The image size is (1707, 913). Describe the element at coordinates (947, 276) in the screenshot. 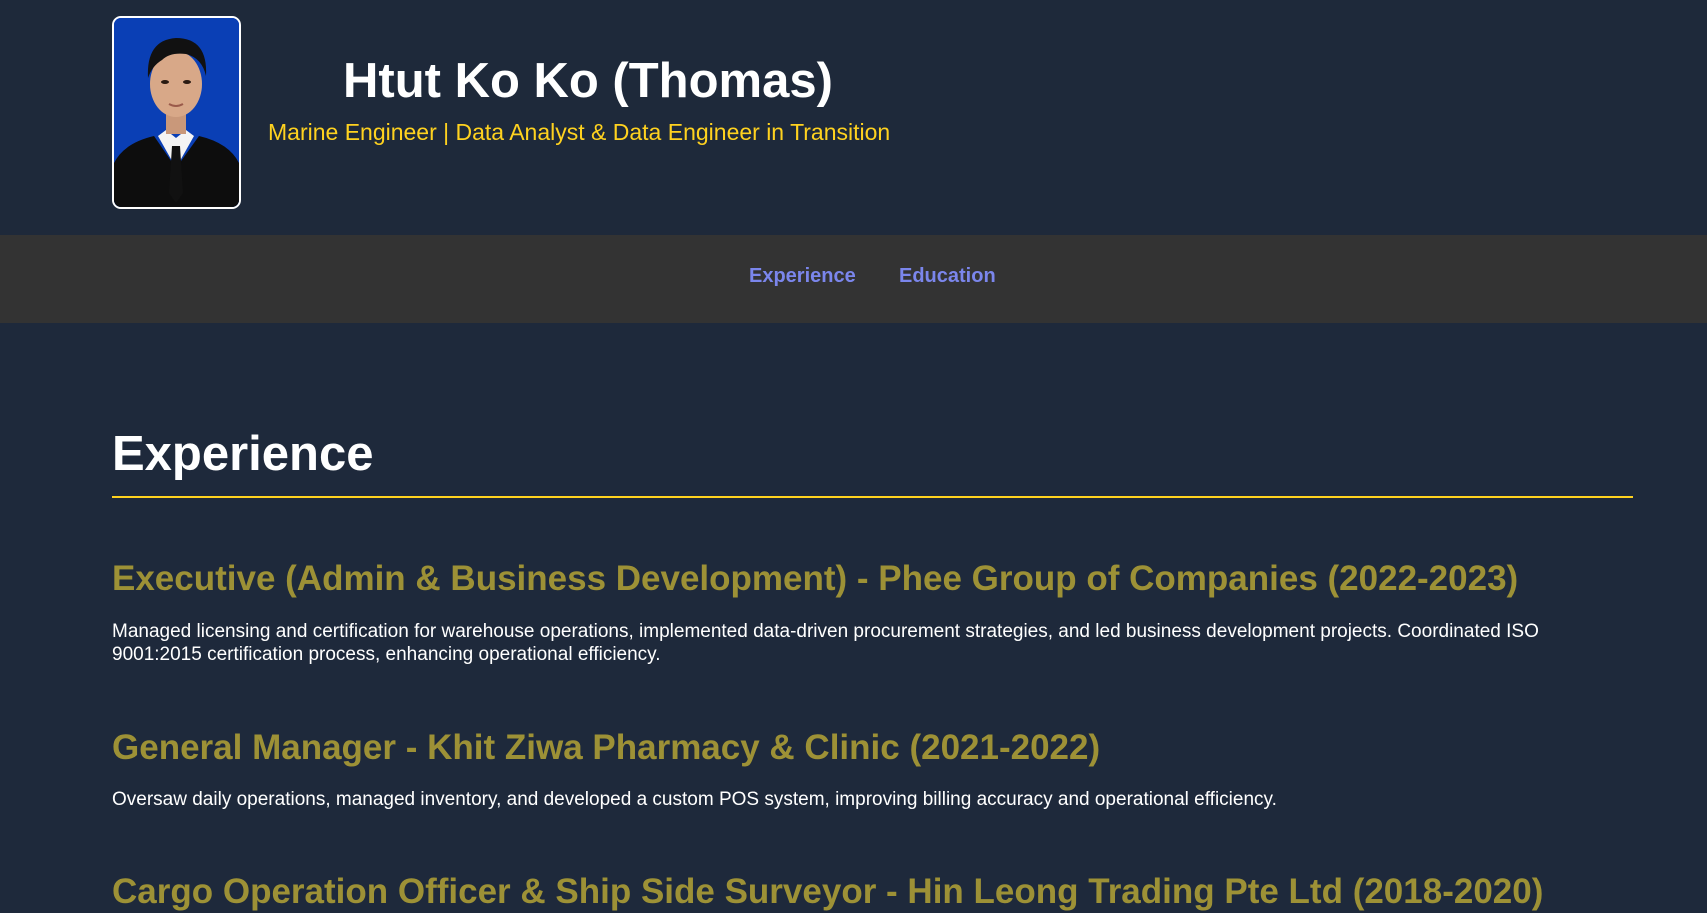

I see `nav-link-education: Education` at that location.